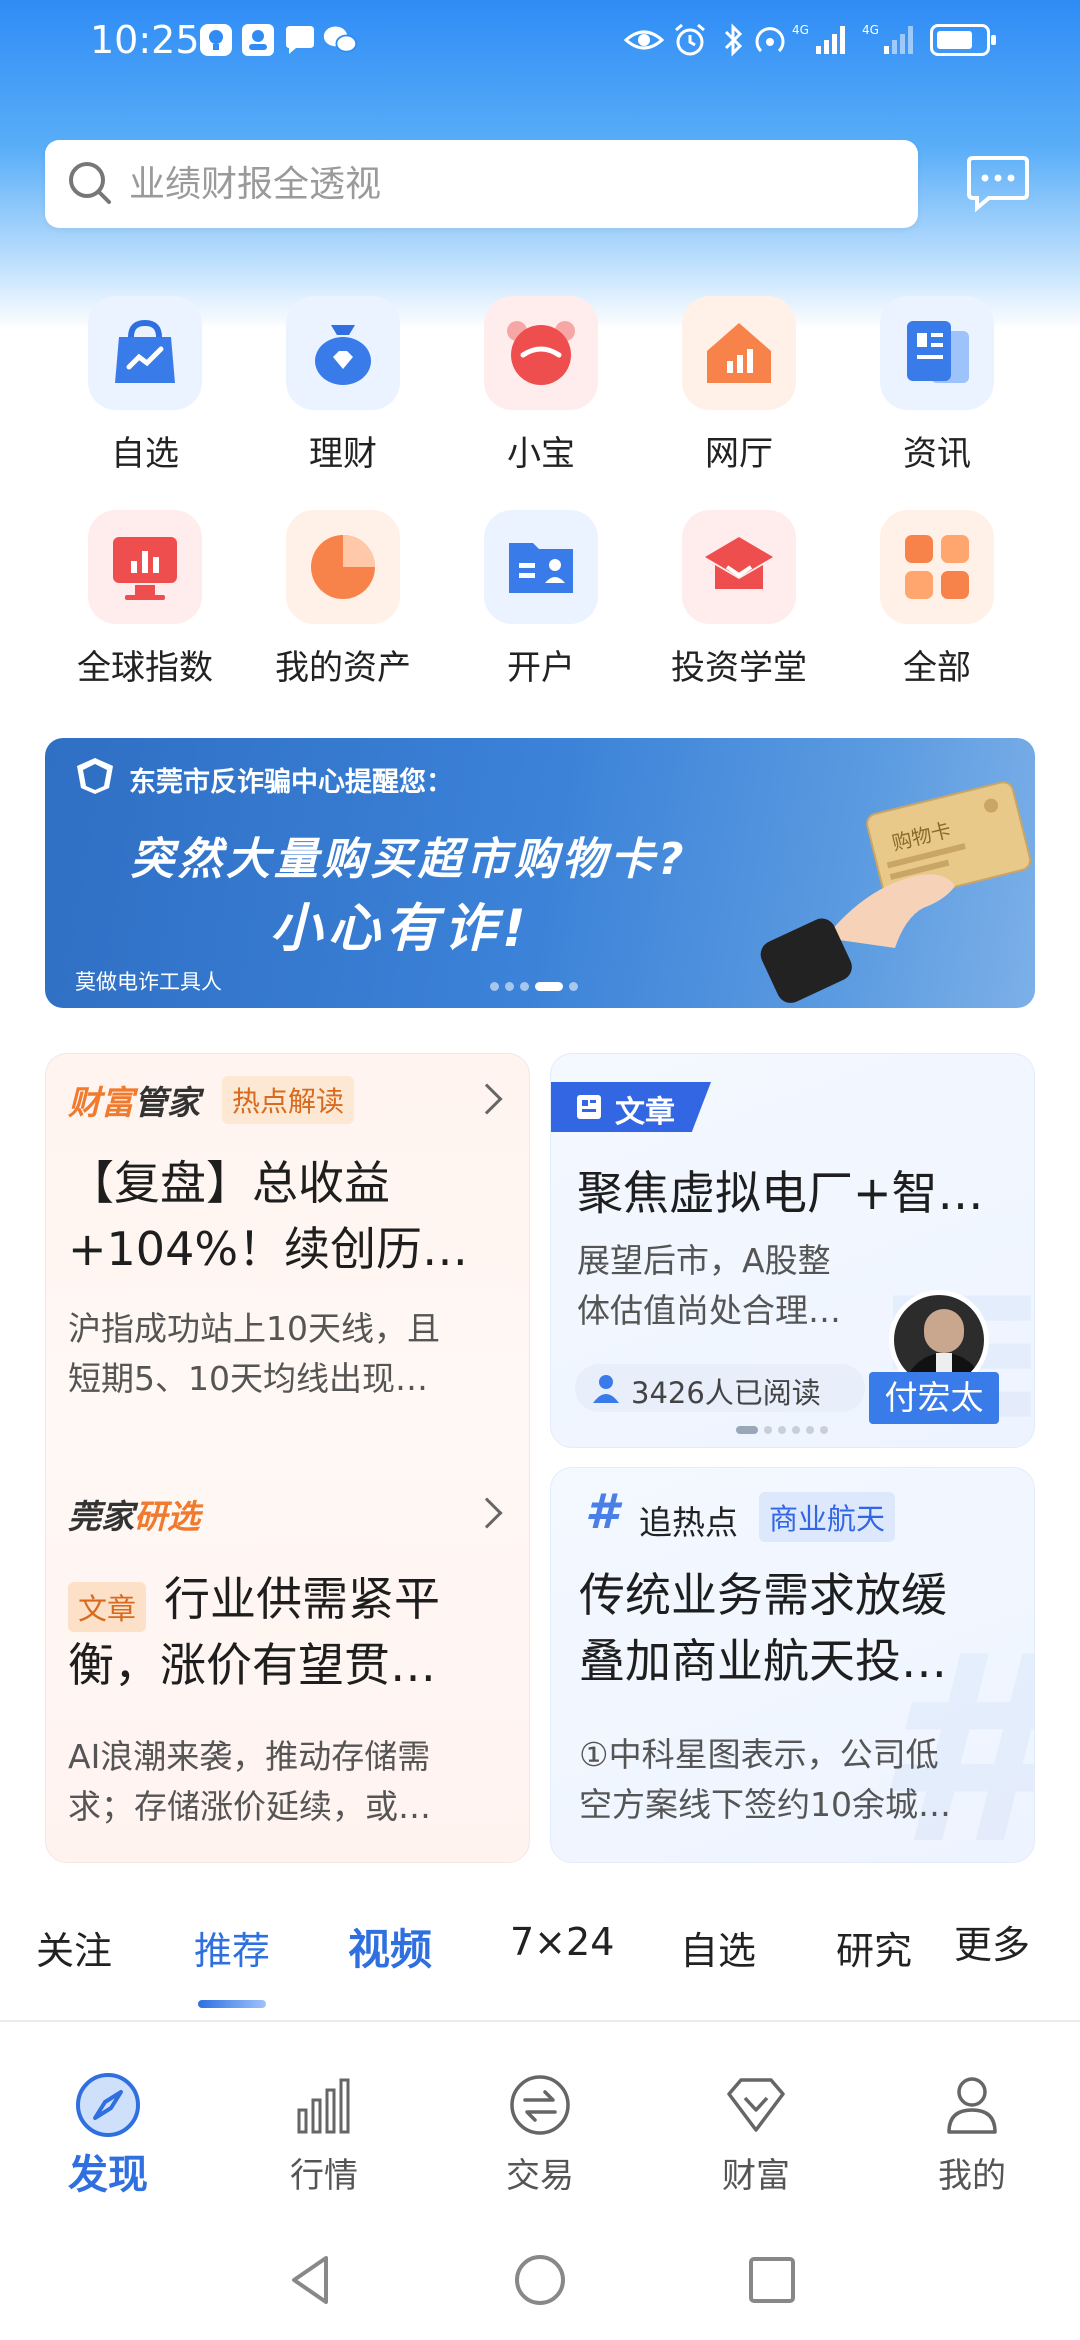 This screenshot has height=2340, width=1080. I want to click on nav-market: 行情, so click(324, 2145).